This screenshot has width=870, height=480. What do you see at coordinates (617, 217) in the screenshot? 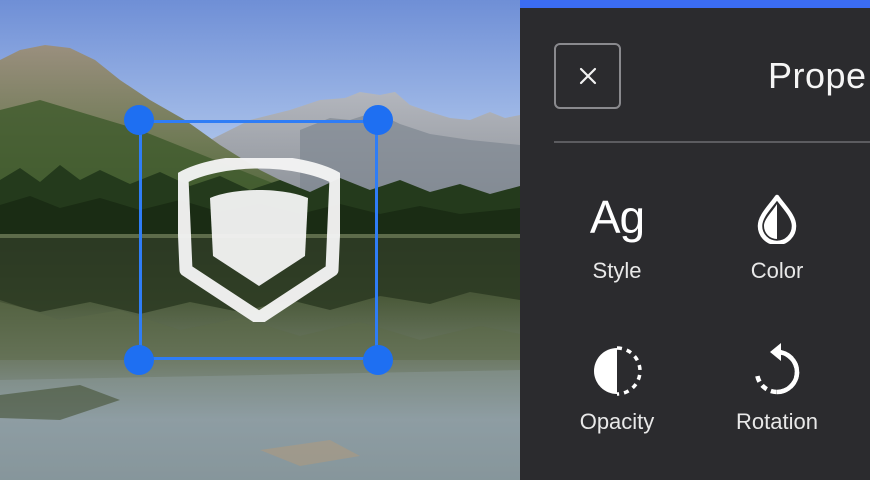
I see `text-style-icon: Ag` at bounding box center [617, 217].